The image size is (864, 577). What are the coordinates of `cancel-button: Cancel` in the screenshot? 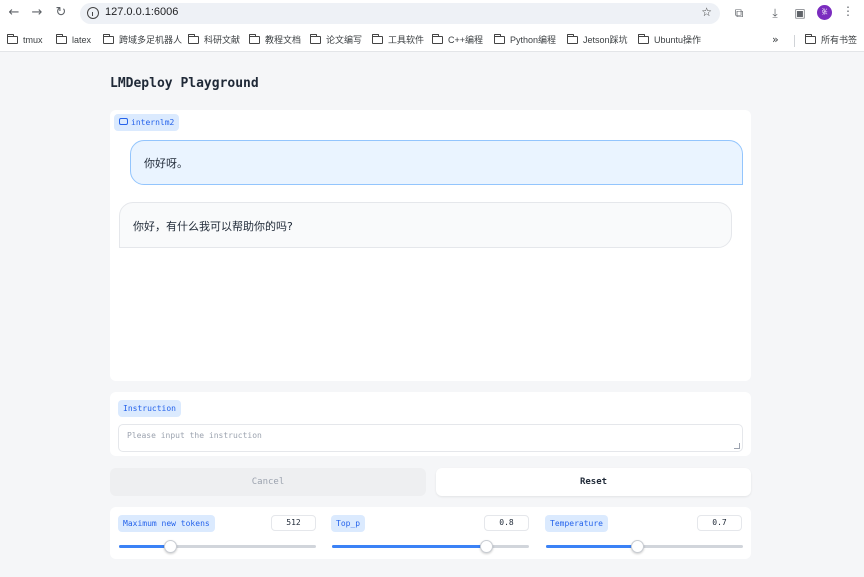 It's located at (268, 482).